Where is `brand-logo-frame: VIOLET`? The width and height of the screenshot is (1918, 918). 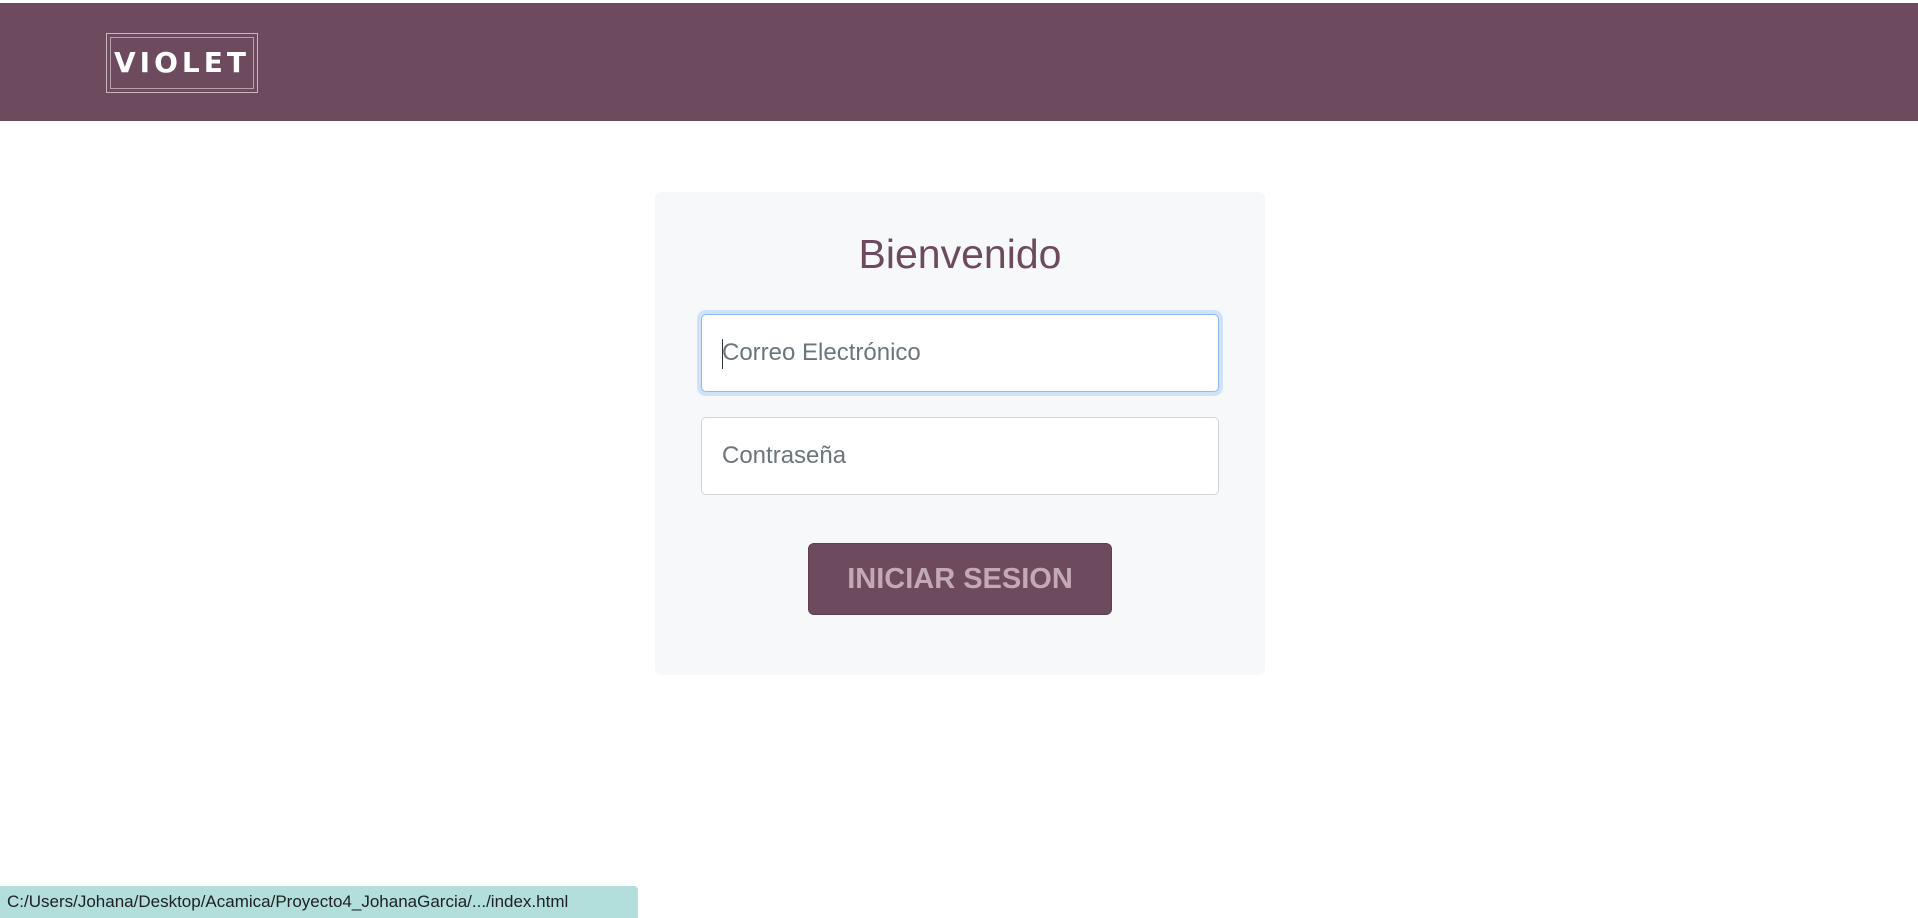
brand-logo-frame: VIOLET is located at coordinates (182, 63).